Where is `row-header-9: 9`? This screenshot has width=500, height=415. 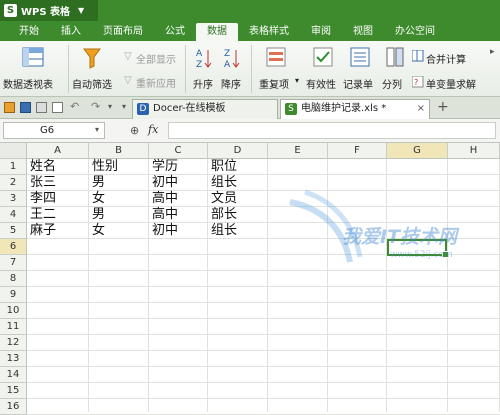
row-header-9: 9 is located at coordinates (13, 295).